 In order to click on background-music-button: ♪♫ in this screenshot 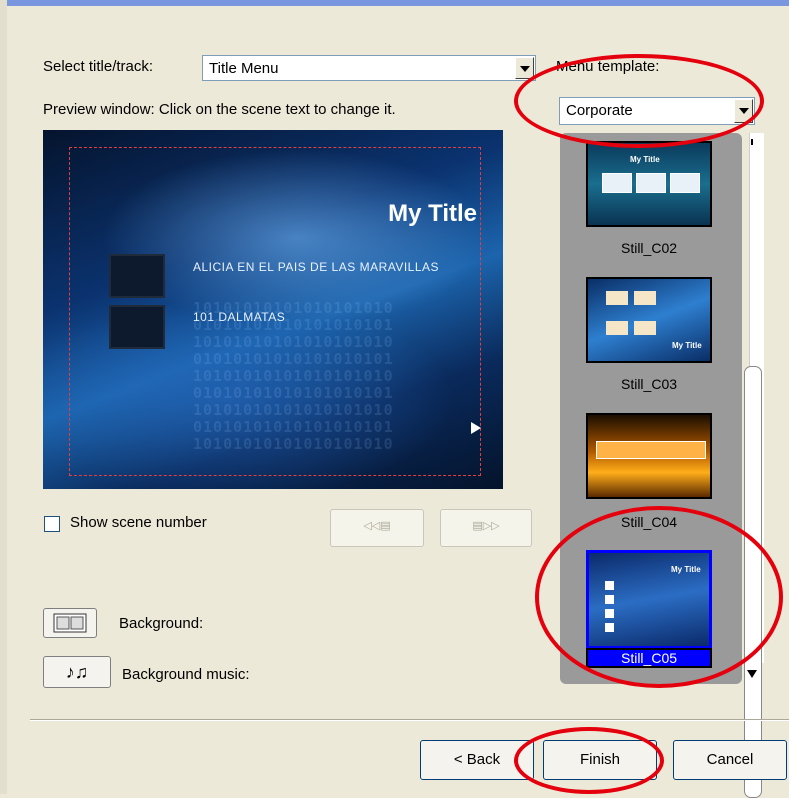, I will do `click(77, 672)`.